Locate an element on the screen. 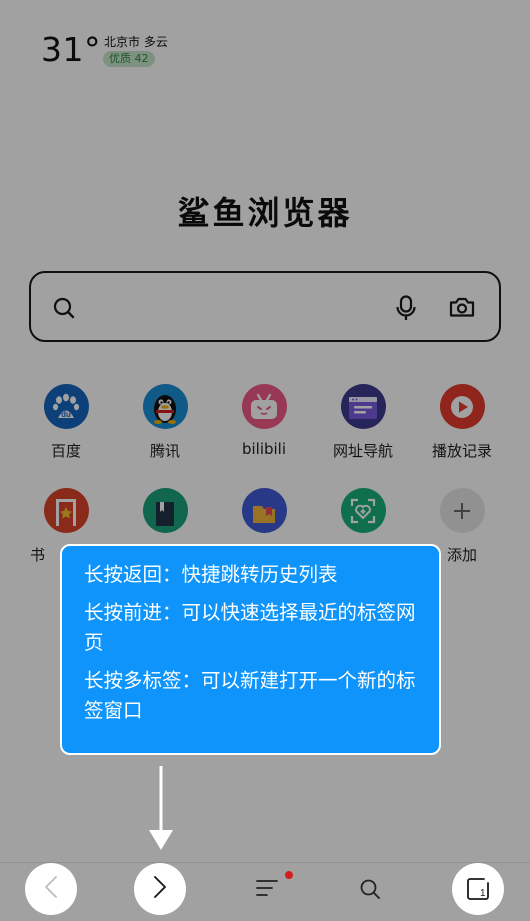 The height and width of the screenshot is (921, 530). back-button is located at coordinates (51, 889).